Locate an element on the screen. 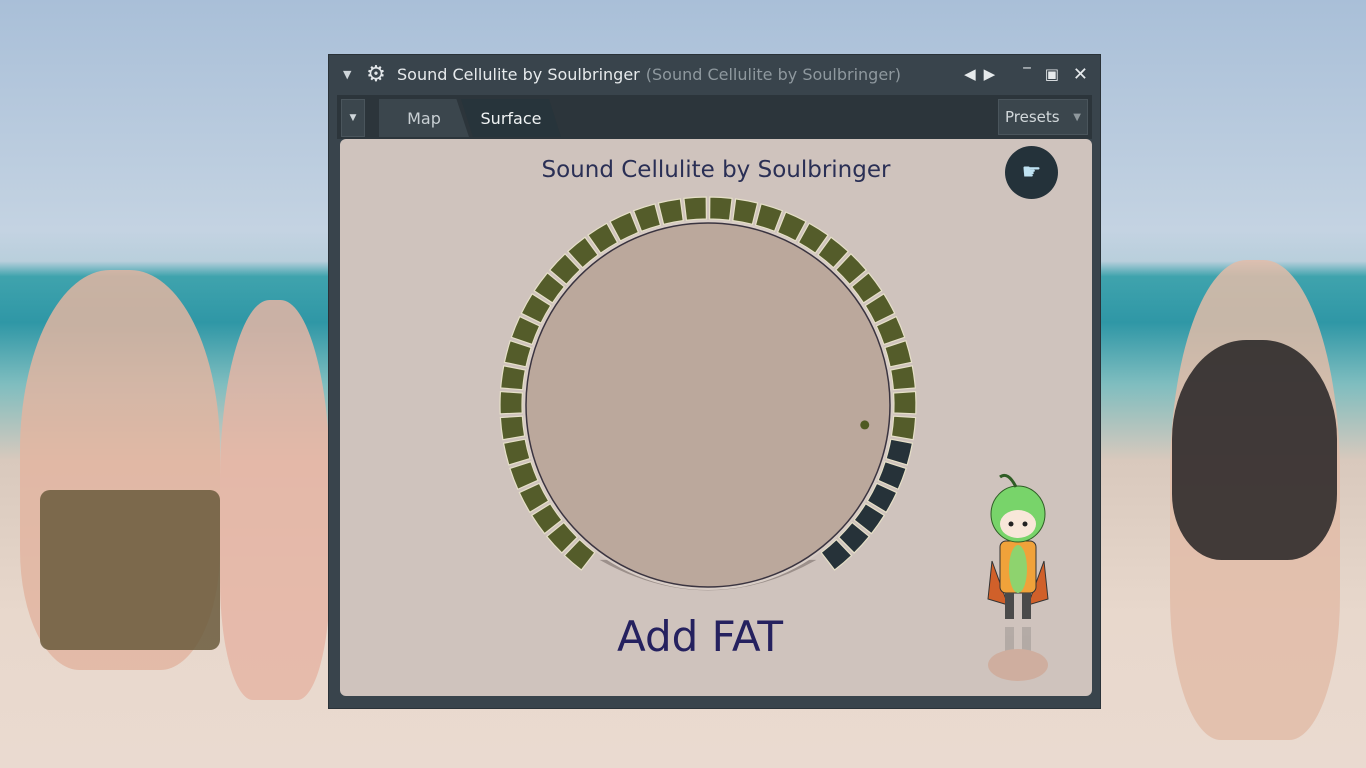 The image size is (1366, 768). prev-icon: ◀ is located at coordinates (970, 74).